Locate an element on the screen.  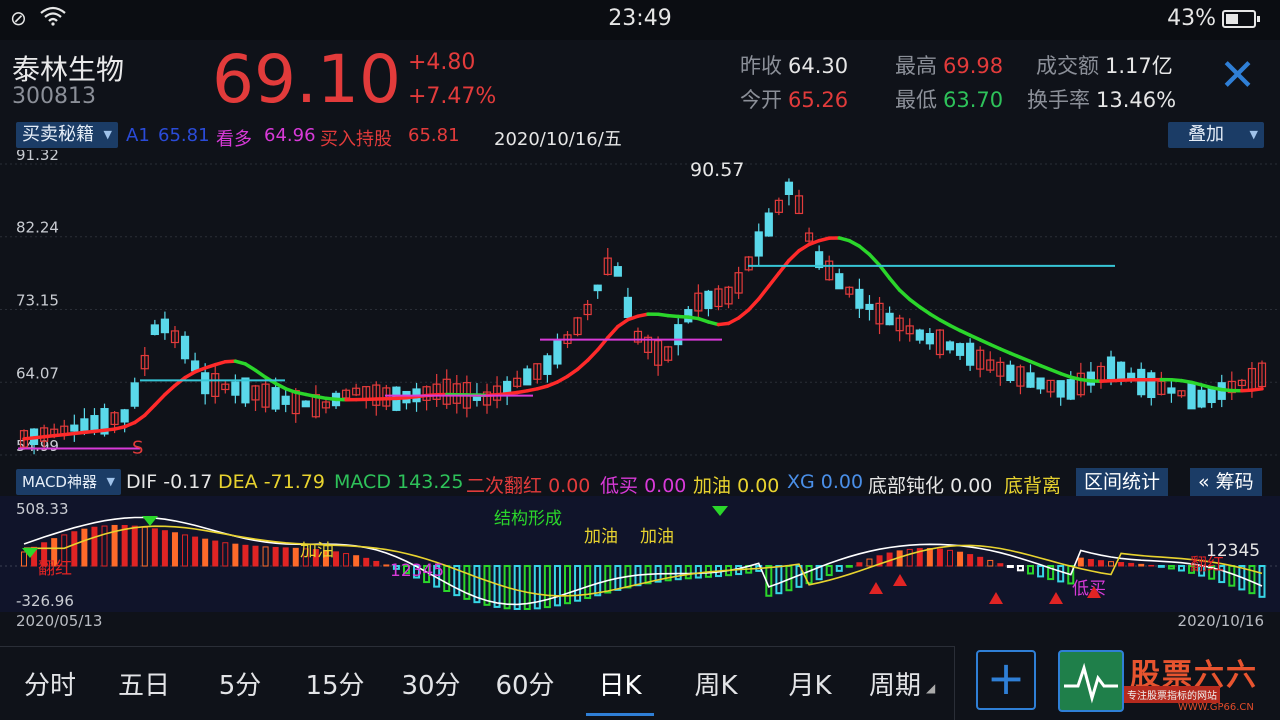
tab-five-day: 五日 is located at coordinates (144, 683).